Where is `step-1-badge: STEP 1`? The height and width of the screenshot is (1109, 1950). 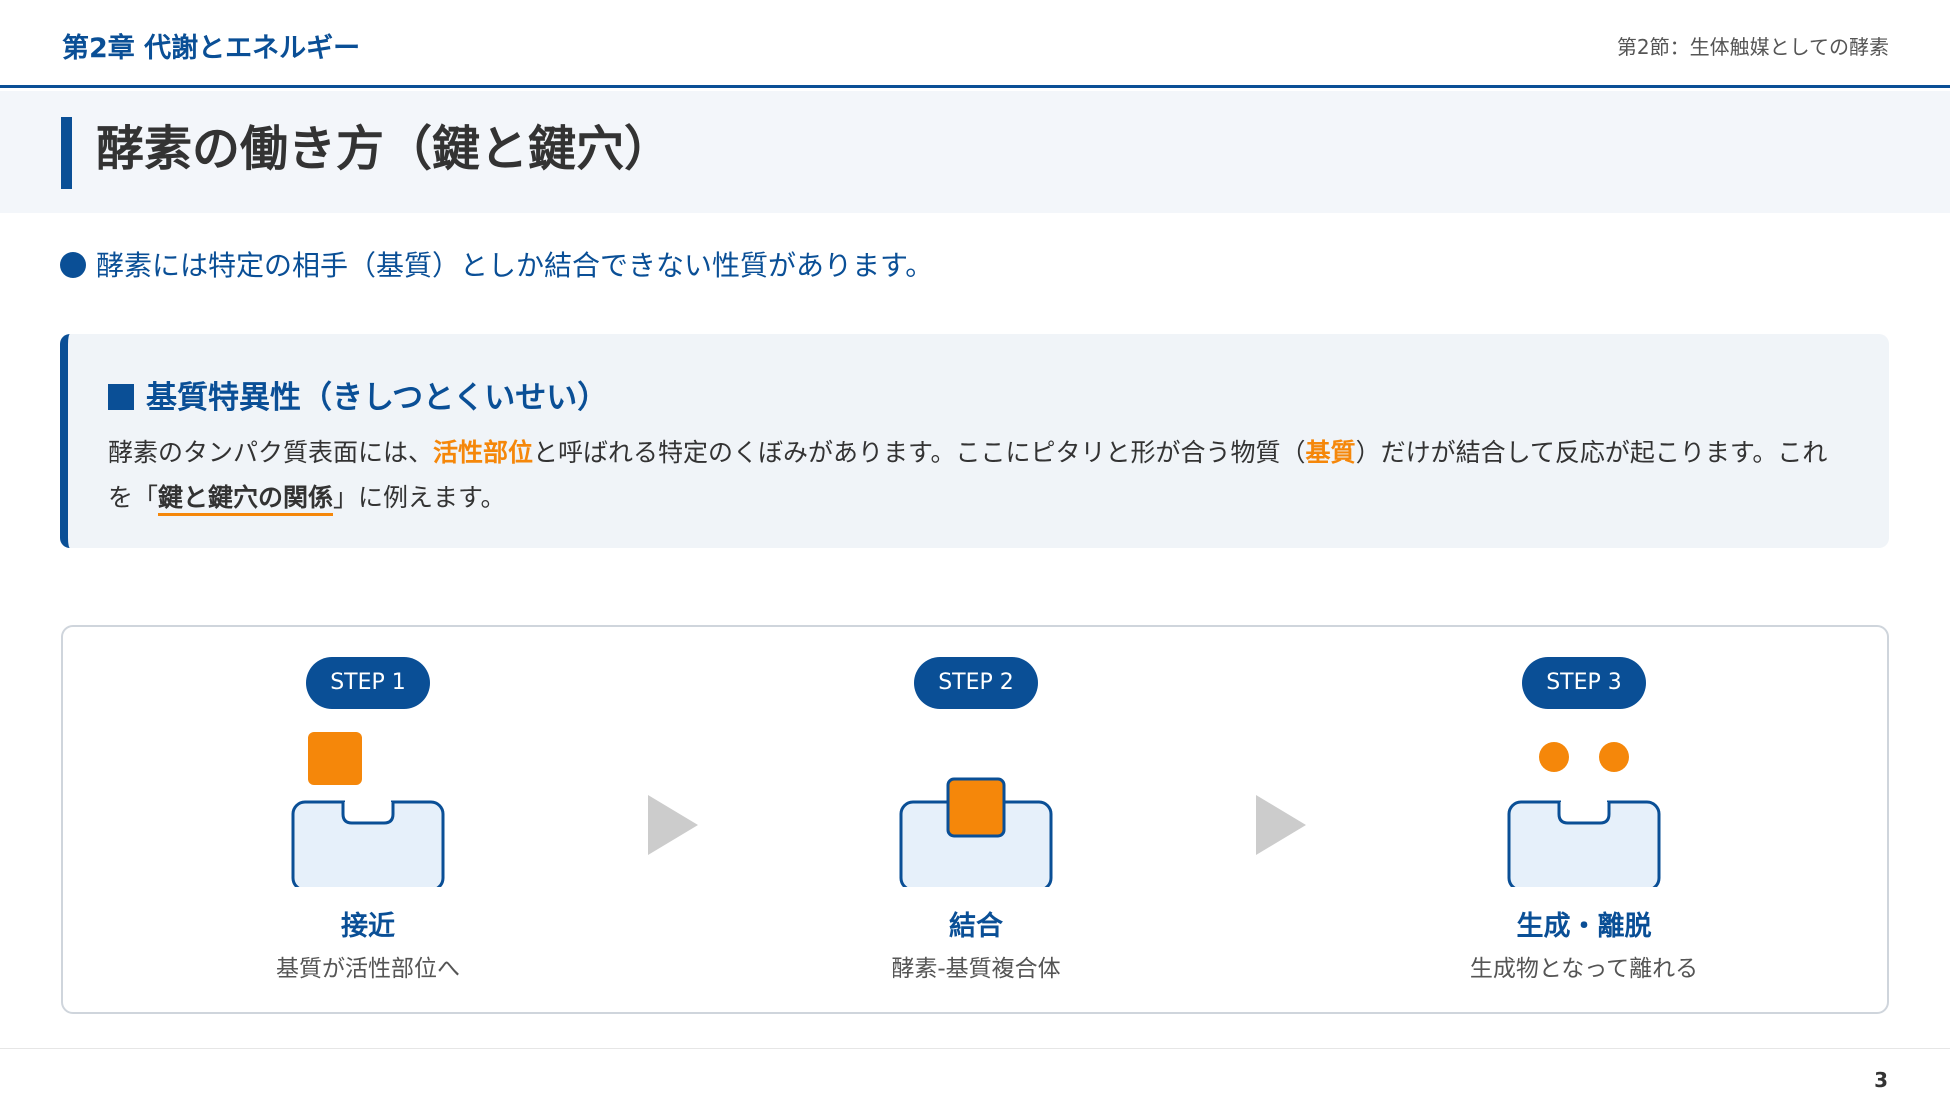
step-1-badge: STEP 1 is located at coordinates (368, 683).